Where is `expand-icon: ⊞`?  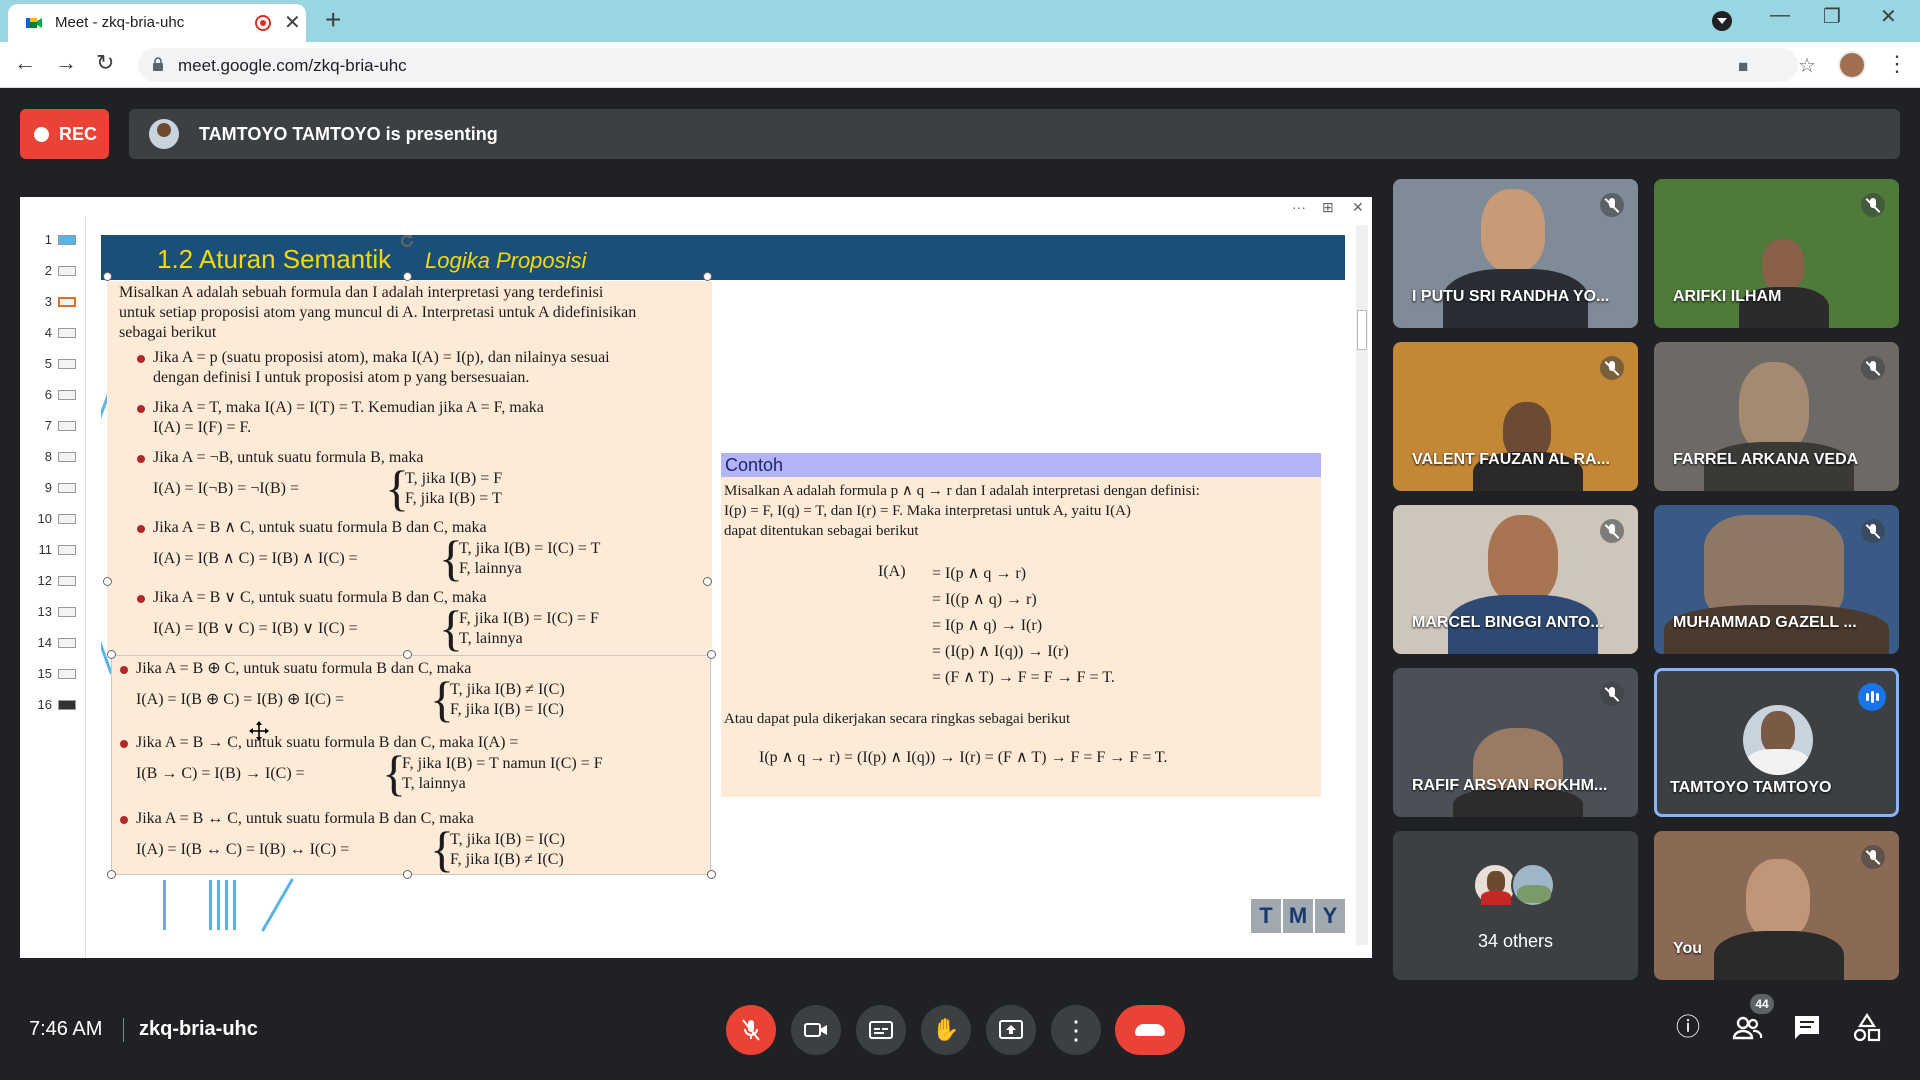 expand-icon: ⊞ is located at coordinates (1328, 207).